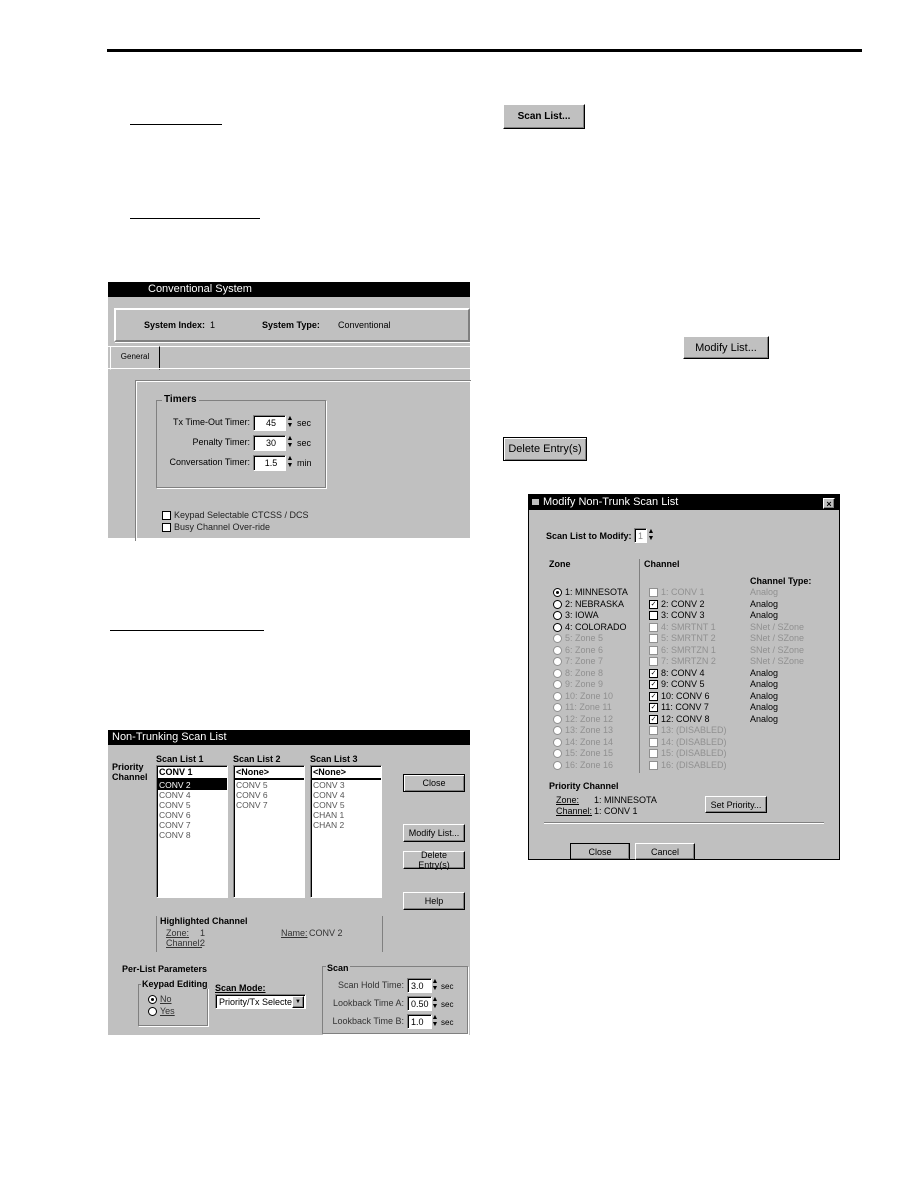 The width and height of the screenshot is (918, 1188). I want to click on channel-checkbox: ✓ 10: CONV 6, so click(679, 696).